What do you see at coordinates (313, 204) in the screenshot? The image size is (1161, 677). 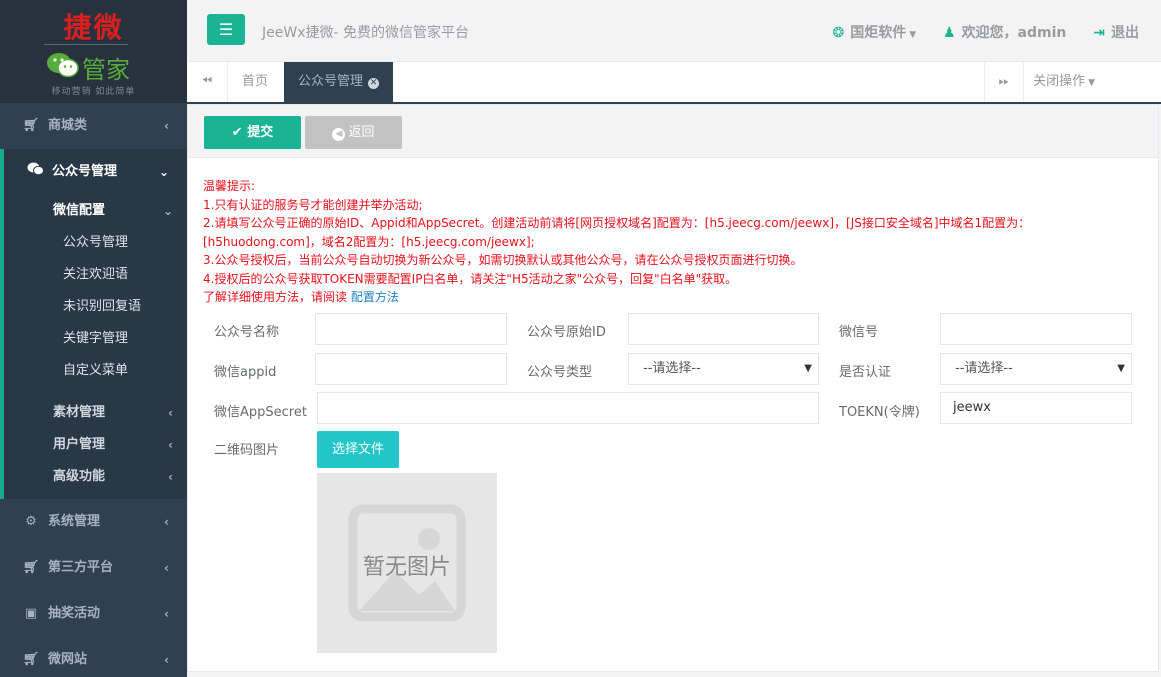 I see `notice-line: 1.只有认证的服务号才能创建并举办活动;` at bounding box center [313, 204].